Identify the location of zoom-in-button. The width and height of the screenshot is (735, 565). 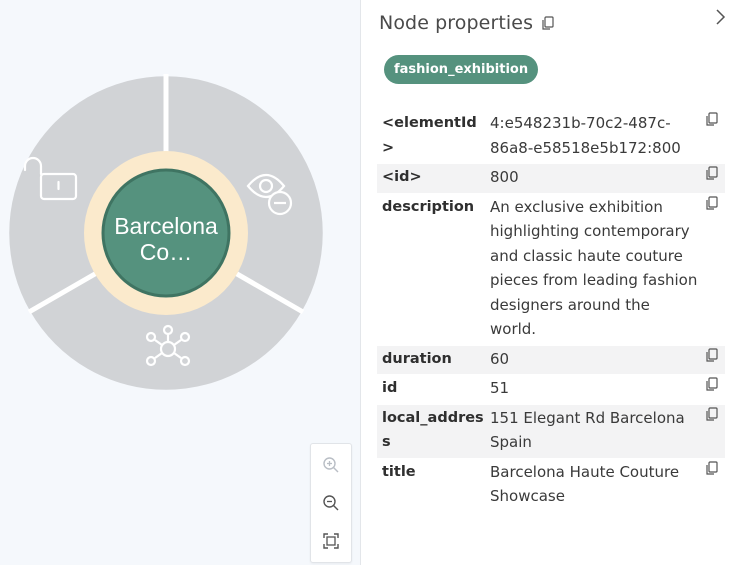
(331, 465).